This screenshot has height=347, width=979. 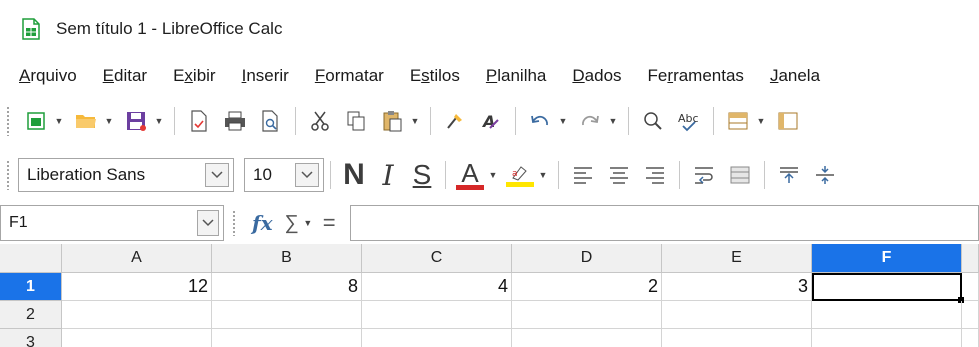 What do you see at coordinates (422, 175) in the screenshot?
I see `underline-button: S` at bounding box center [422, 175].